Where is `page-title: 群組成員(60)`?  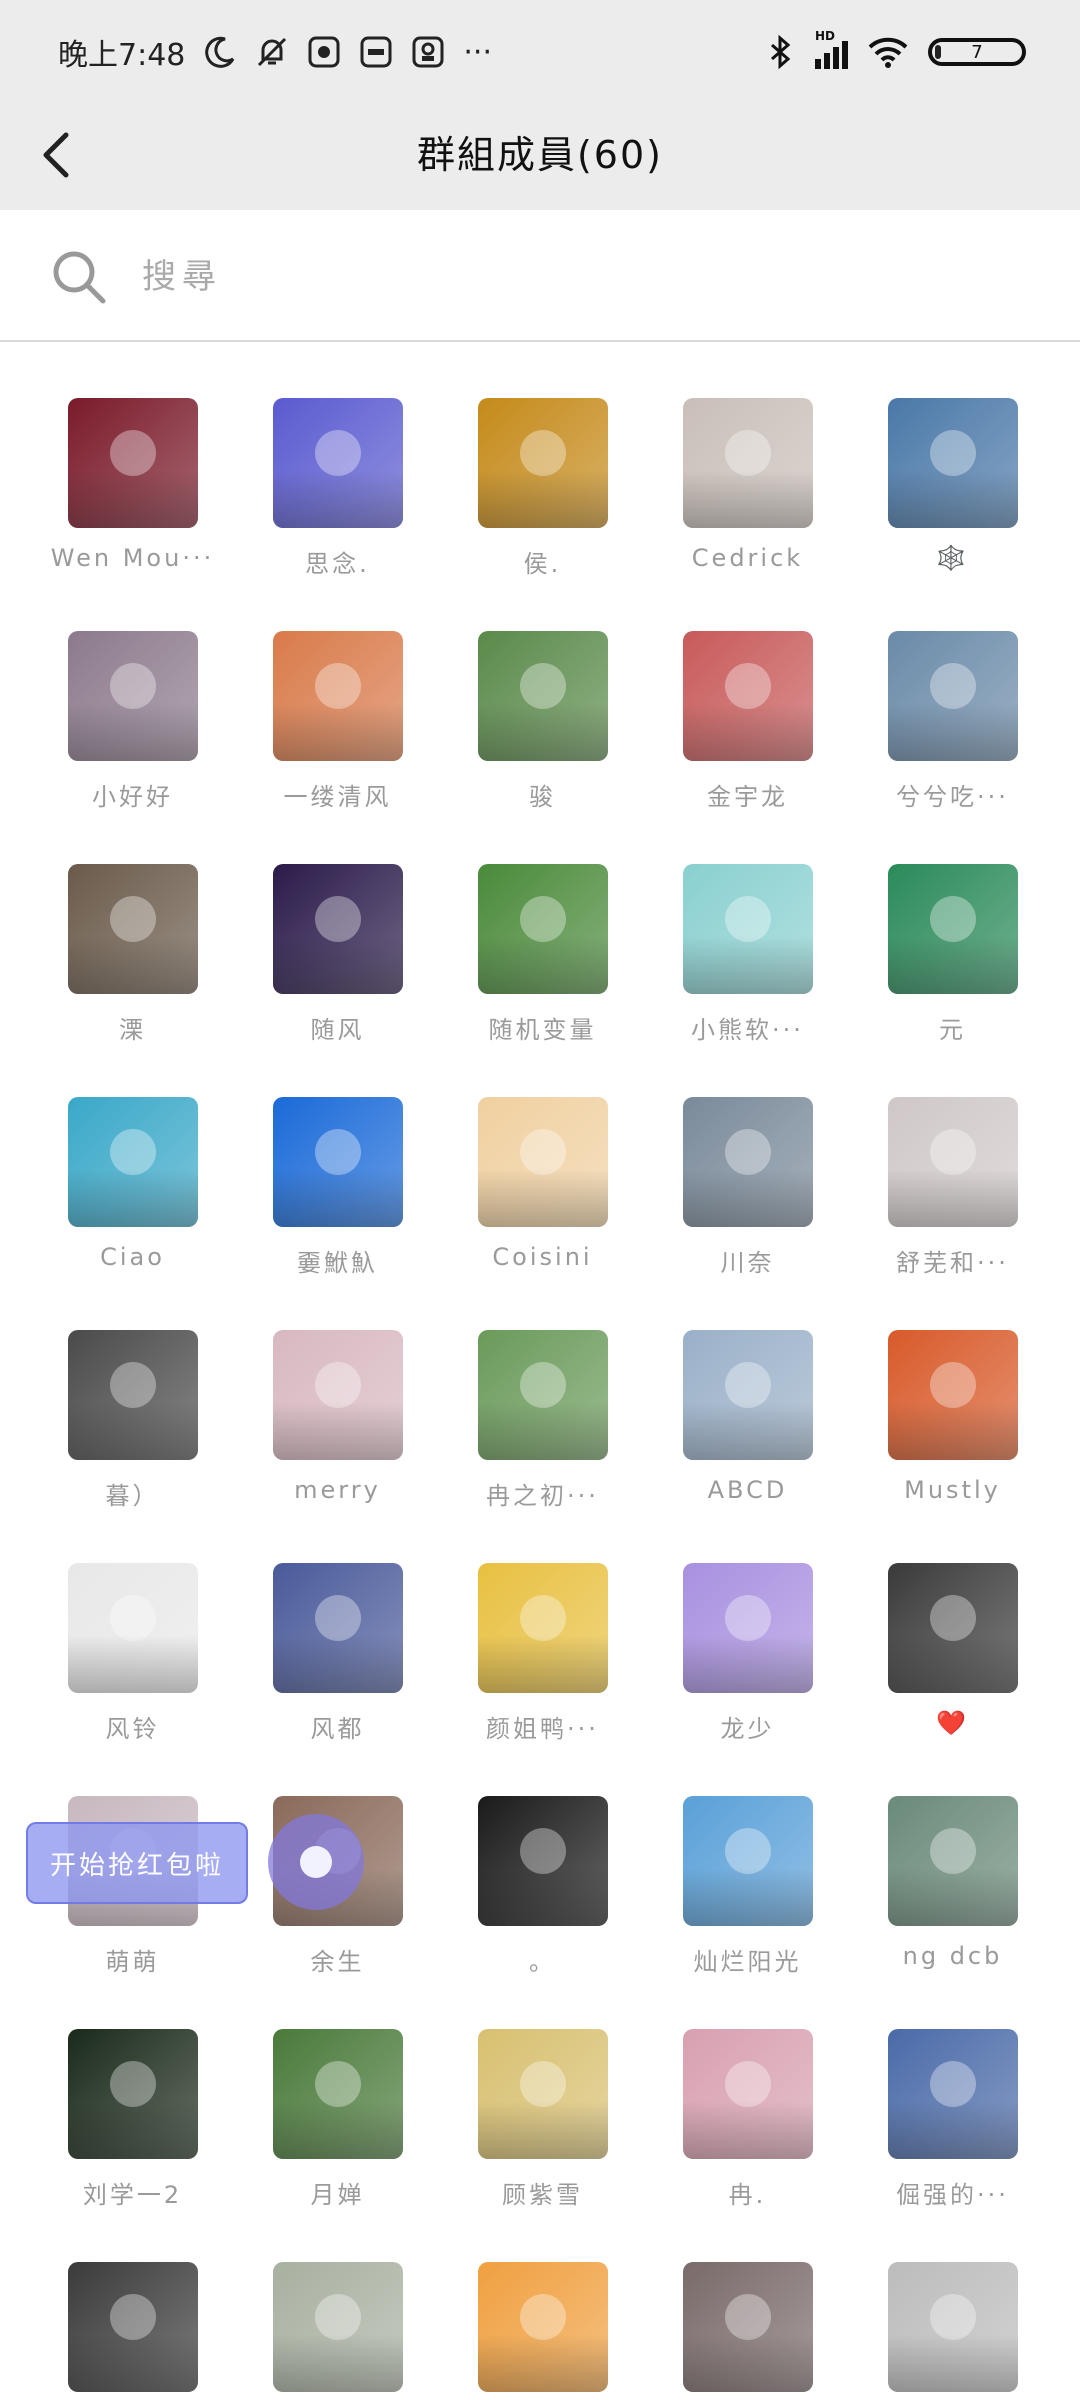
page-title: 群組成員(60) is located at coordinates (539, 155).